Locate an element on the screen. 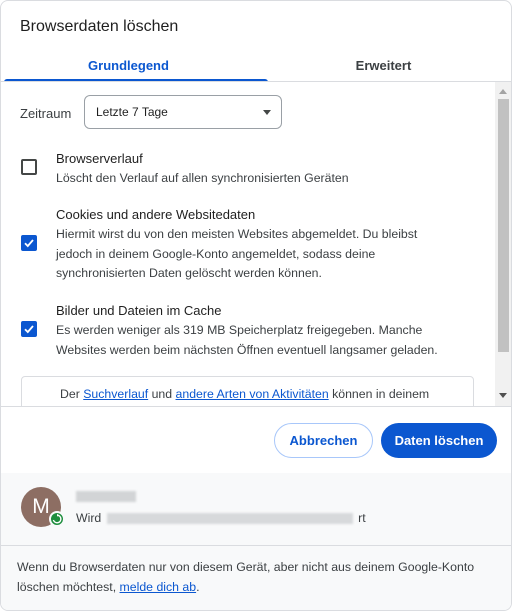  cancel-button: Abbrechen is located at coordinates (323, 440).